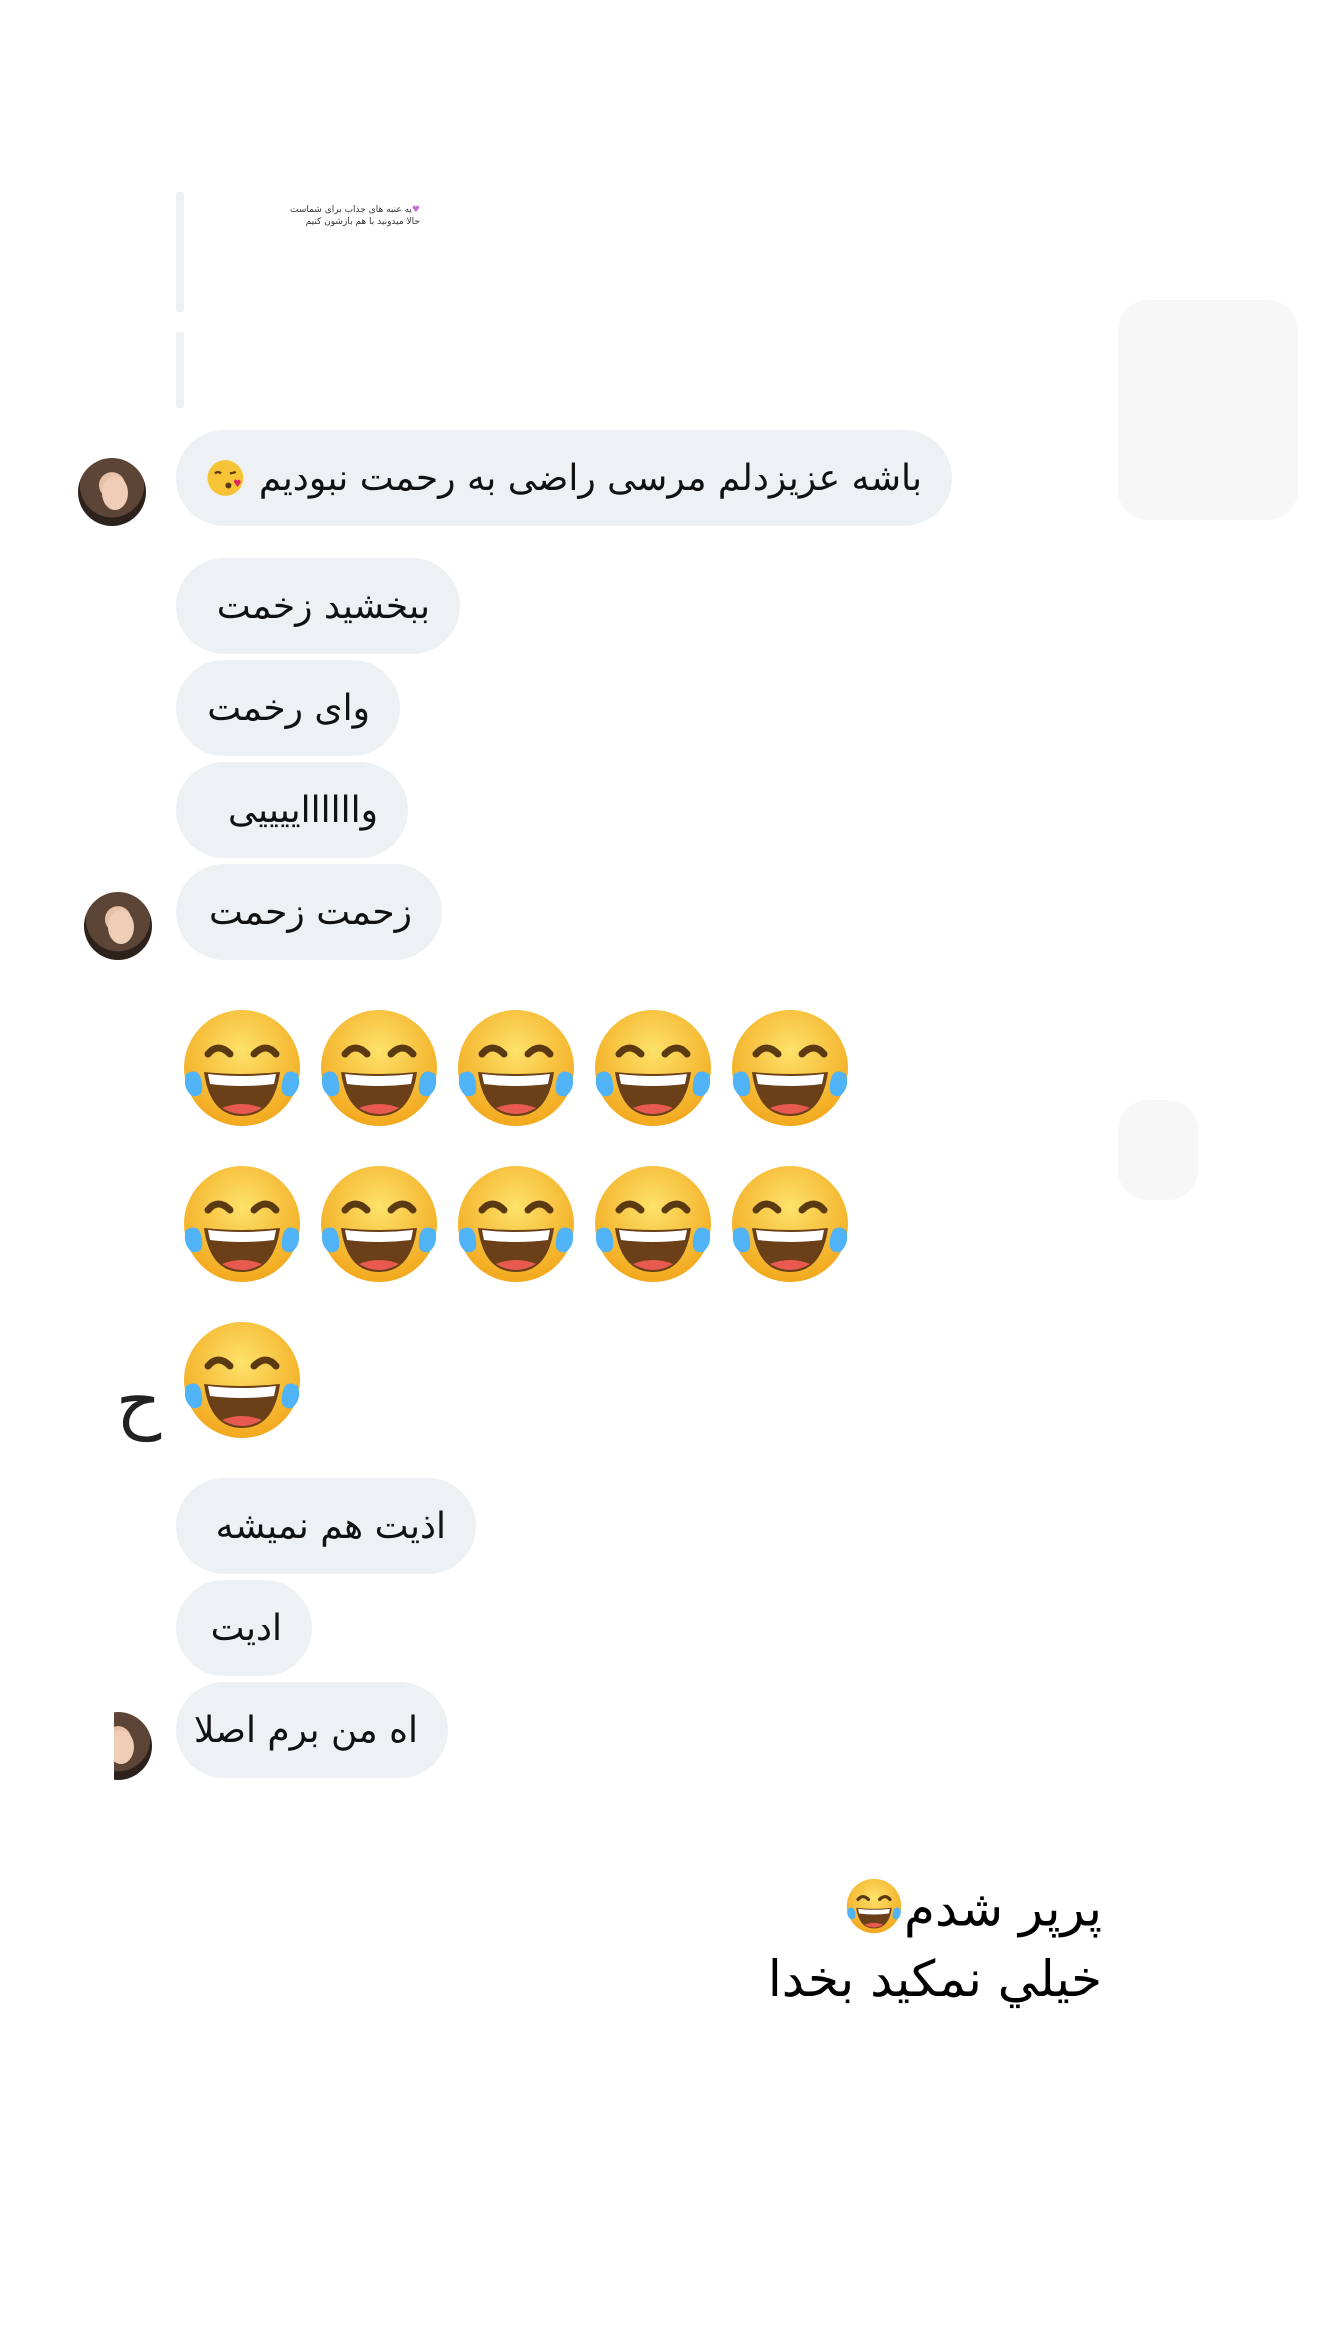  I want to click on message-text: وااااااییییی, so click(302, 810).